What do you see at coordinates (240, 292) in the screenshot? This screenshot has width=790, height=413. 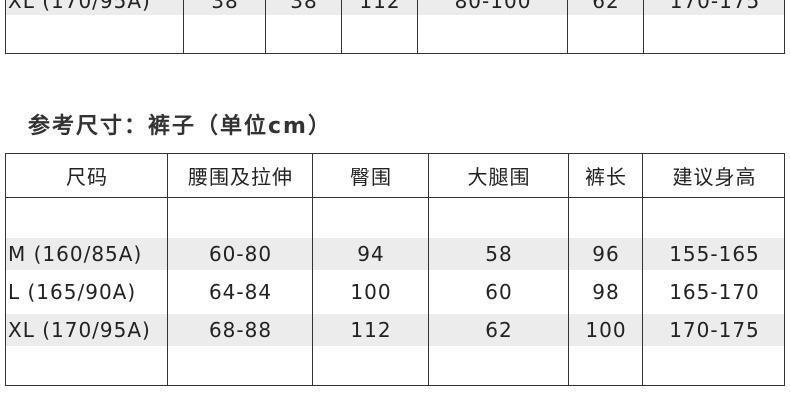 I see `waist-cell: 64-84` at bounding box center [240, 292].